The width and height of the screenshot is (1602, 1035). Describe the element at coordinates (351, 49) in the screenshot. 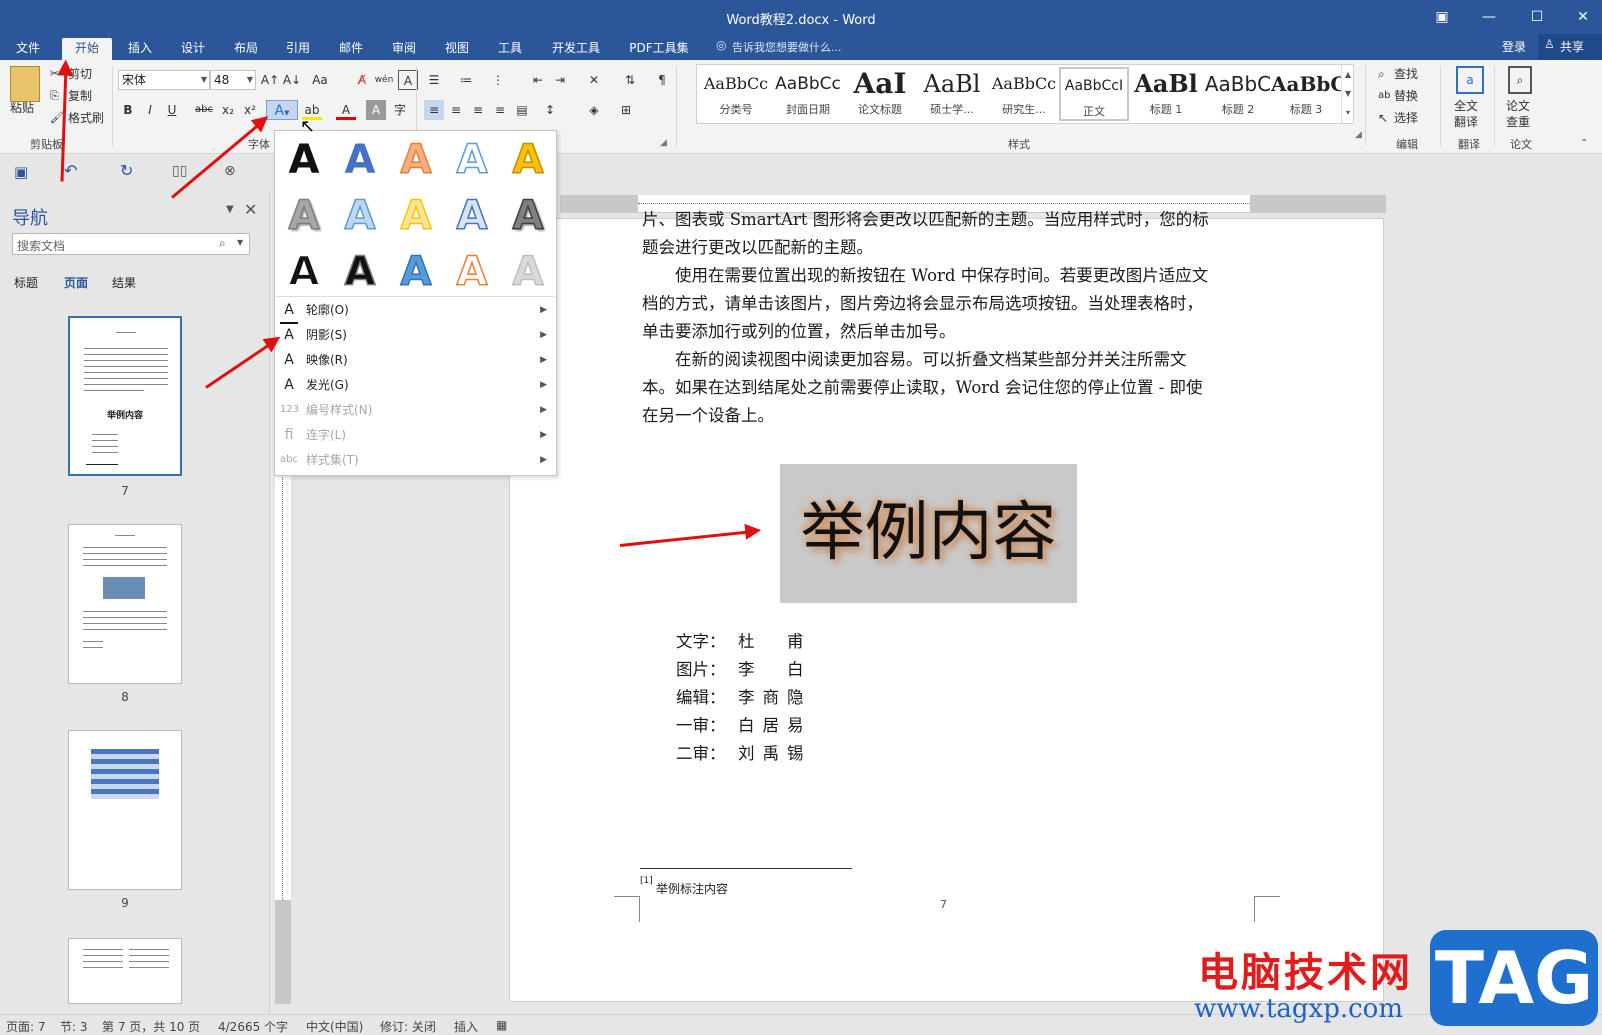

I see `tab-mailings: 邮件` at that location.